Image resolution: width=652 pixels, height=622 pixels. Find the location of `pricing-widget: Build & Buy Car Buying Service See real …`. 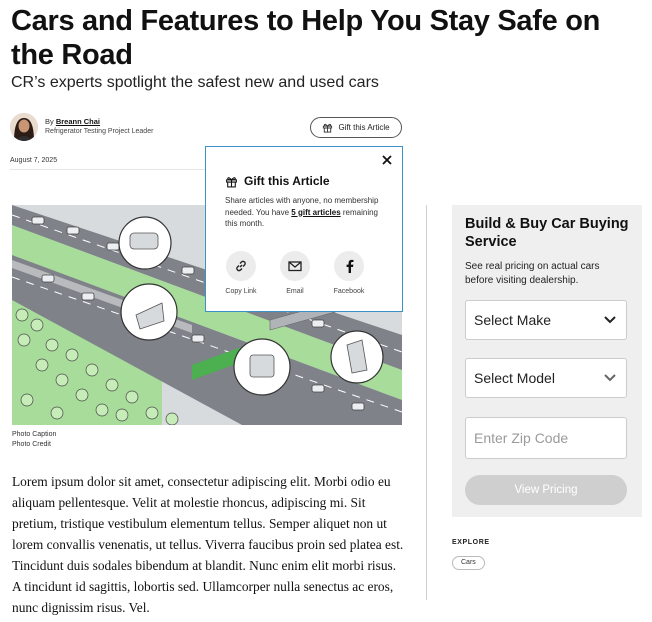

pricing-widget: Build & Buy Car Buying Service See real … is located at coordinates (547, 361).